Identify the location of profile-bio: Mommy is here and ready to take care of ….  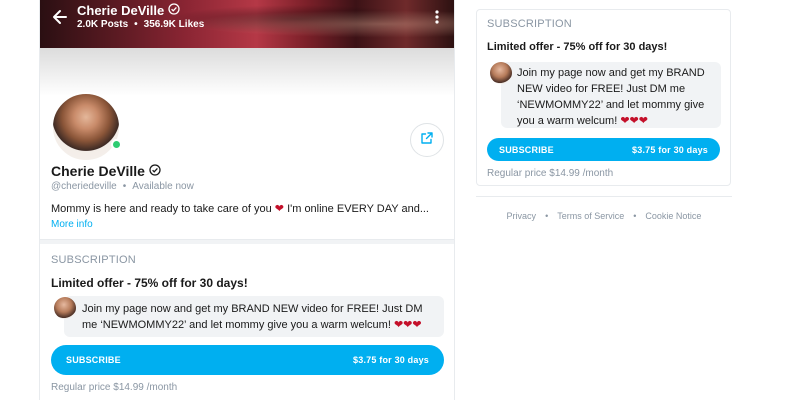
(240, 208).